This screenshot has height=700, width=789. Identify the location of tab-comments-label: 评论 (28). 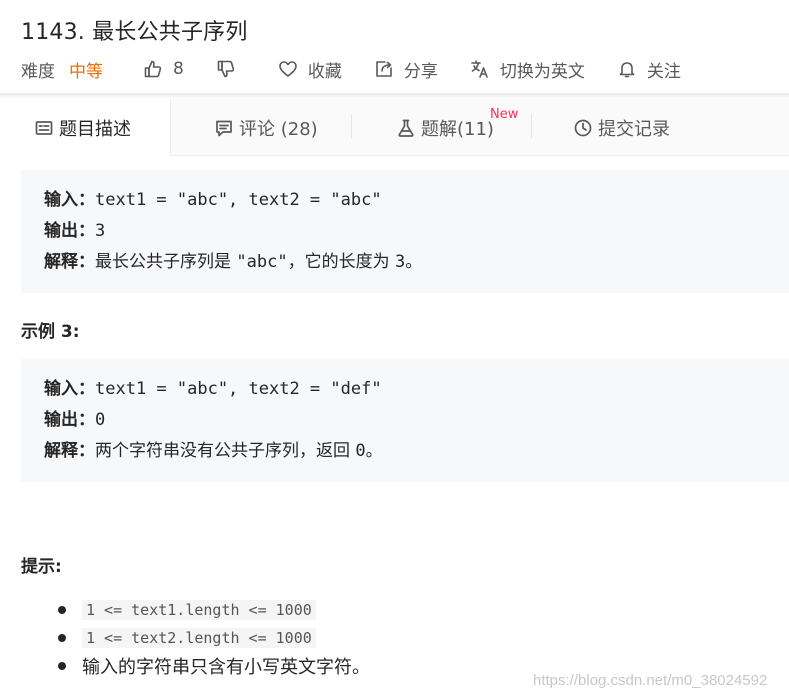
(278, 129).